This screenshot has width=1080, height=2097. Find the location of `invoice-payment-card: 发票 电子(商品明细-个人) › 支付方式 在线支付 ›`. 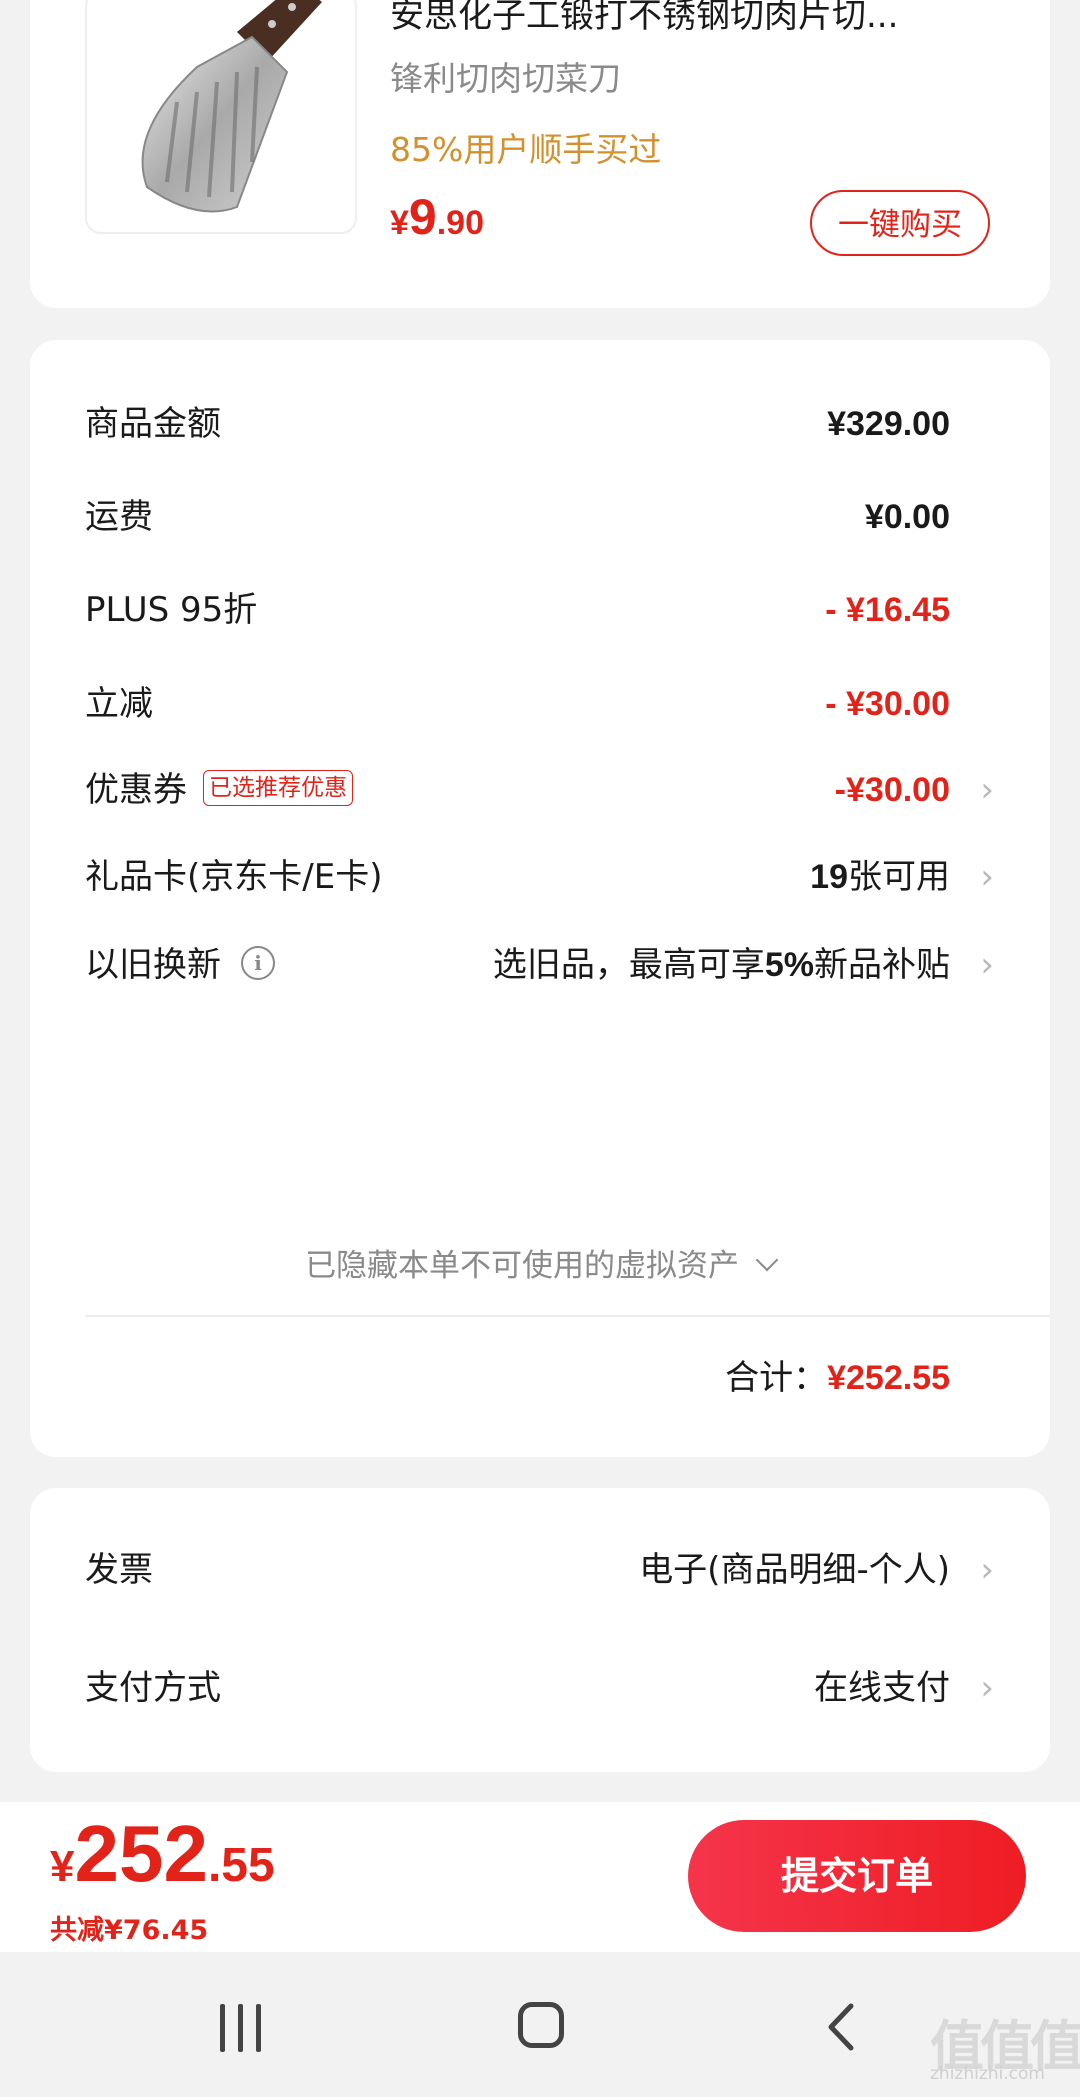

invoice-payment-card: 发票 电子(商品明细-个人) › 支付方式 在线支付 › is located at coordinates (540, 1630).